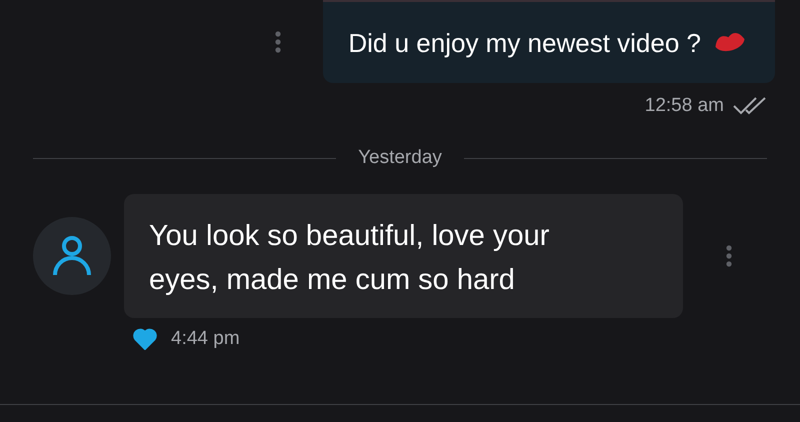 Image resolution: width=800 pixels, height=422 pixels. I want to click on date-divider: Yesterday, so click(400, 158).